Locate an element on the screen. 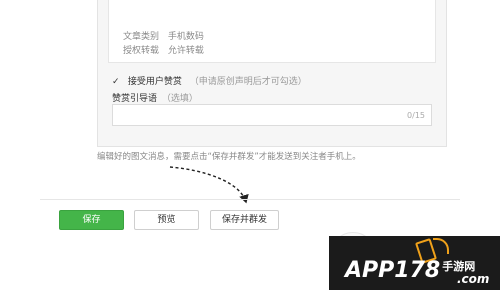  save-and-send-button: 保存并群发 is located at coordinates (244, 220).